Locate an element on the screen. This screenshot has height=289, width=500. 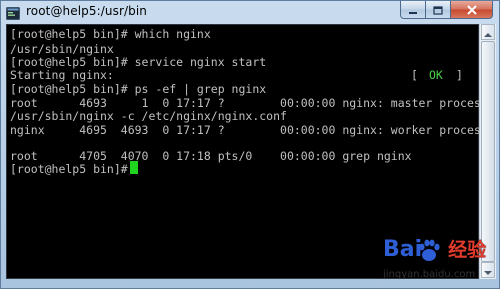
close-button is located at coordinates (472, 10).